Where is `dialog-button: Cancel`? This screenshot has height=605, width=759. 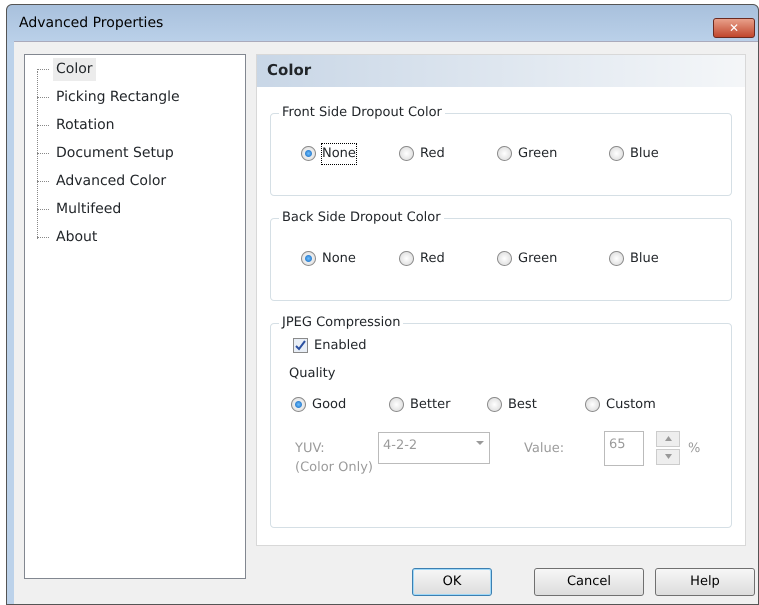
dialog-button: Cancel is located at coordinates (589, 582).